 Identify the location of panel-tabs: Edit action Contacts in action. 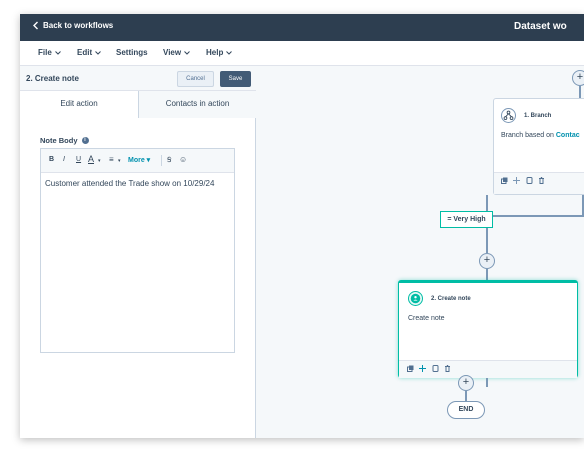
(138, 104).